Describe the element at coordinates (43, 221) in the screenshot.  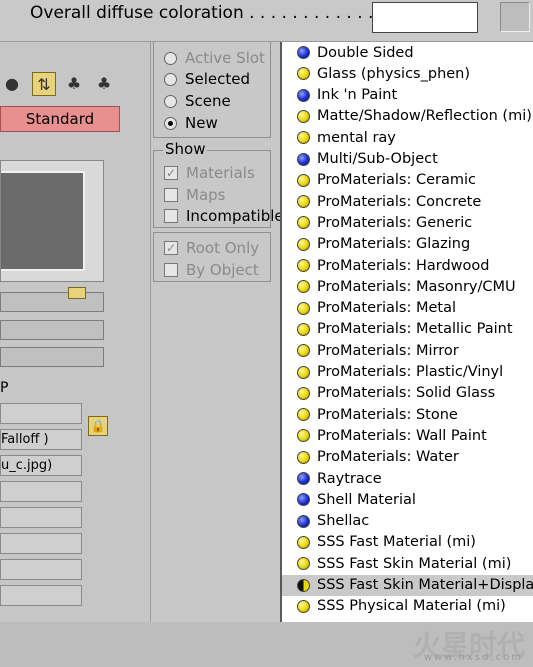
I see `material-preview` at that location.